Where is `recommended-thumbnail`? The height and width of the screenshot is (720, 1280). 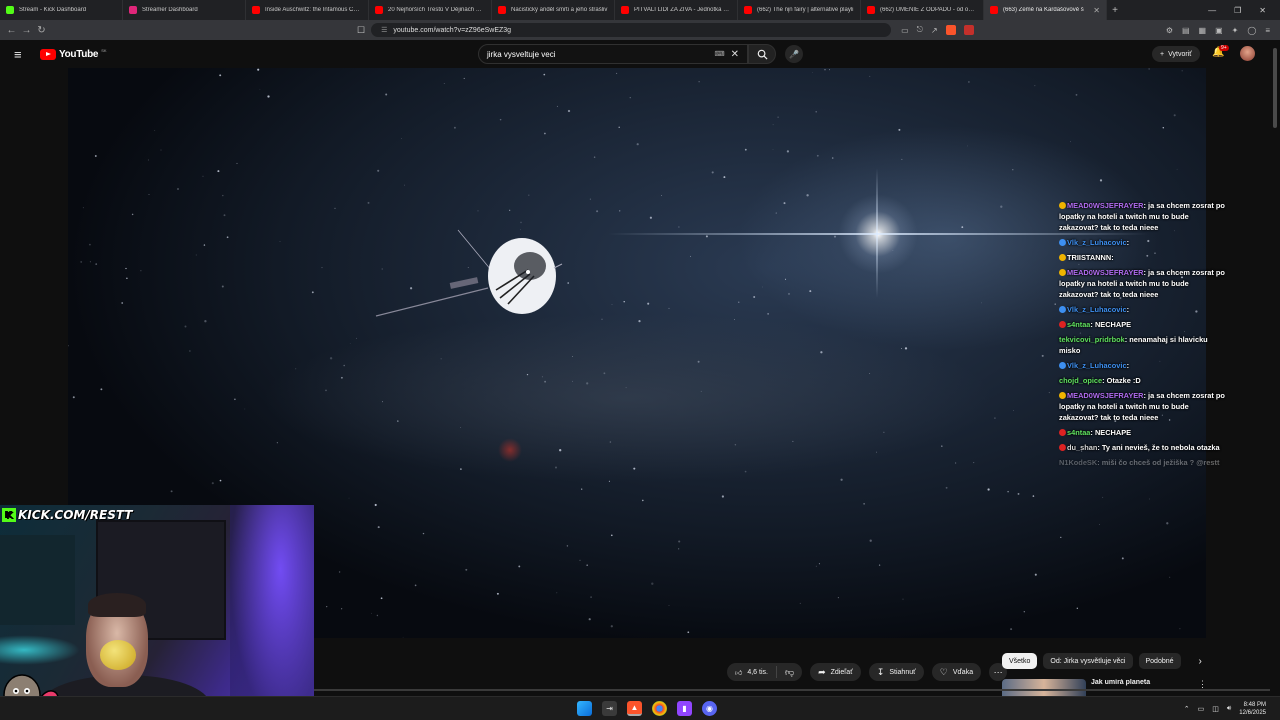
recommended-thumbnail is located at coordinates (1044, 687).